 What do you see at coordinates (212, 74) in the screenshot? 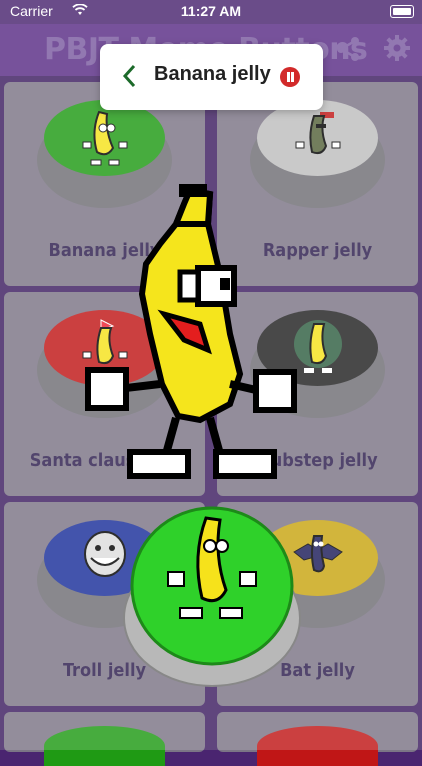
I see `now-playing-title: Banana jelly` at bounding box center [212, 74].